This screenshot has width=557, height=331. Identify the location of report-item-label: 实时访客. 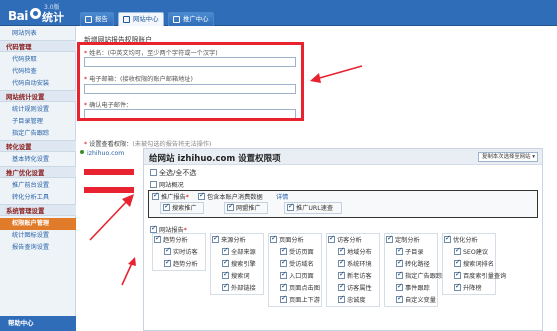
(185, 252).